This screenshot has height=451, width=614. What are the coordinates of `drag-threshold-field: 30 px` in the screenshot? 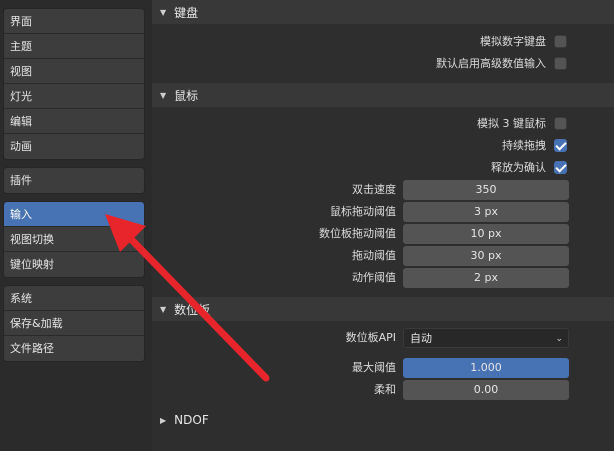 It's located at (486, 256).